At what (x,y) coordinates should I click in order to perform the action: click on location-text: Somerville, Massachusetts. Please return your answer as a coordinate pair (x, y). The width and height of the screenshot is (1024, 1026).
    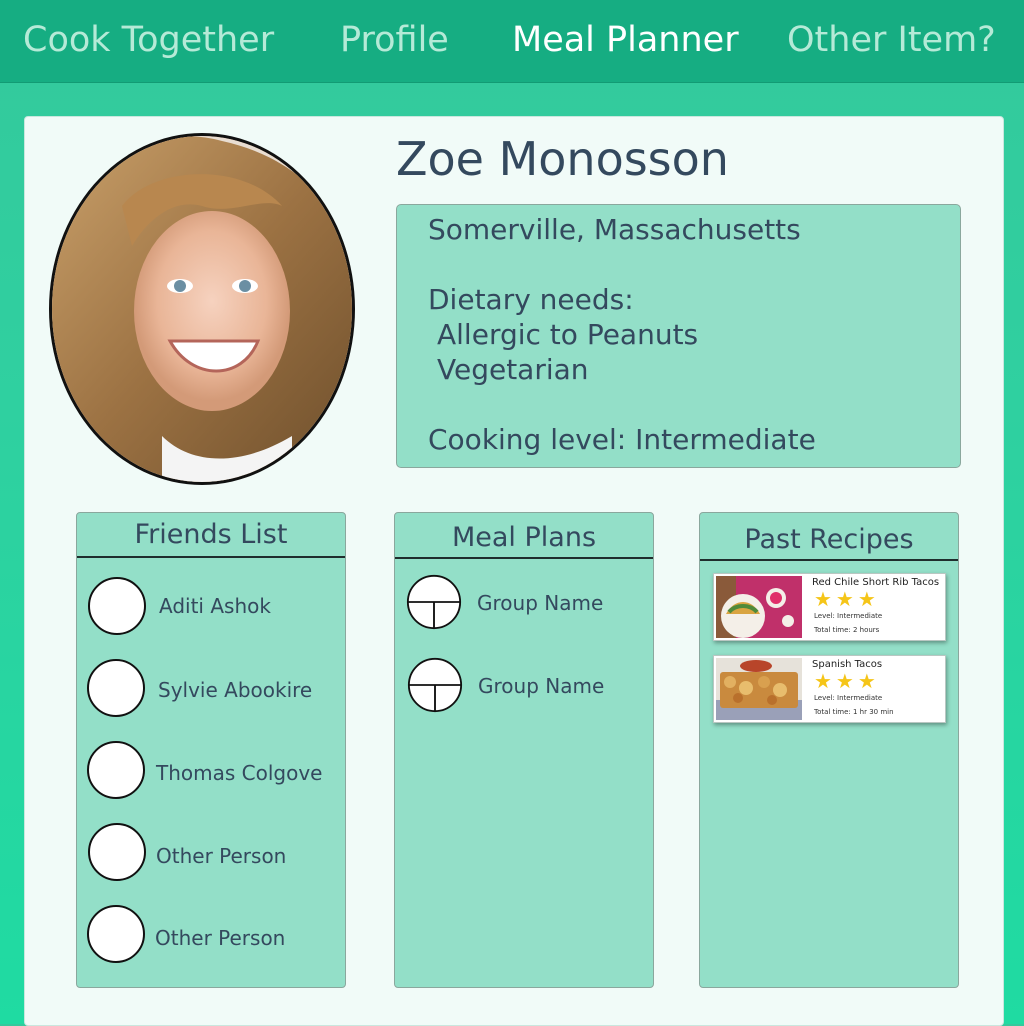
    Looking at the image, I should click on (614, 229).